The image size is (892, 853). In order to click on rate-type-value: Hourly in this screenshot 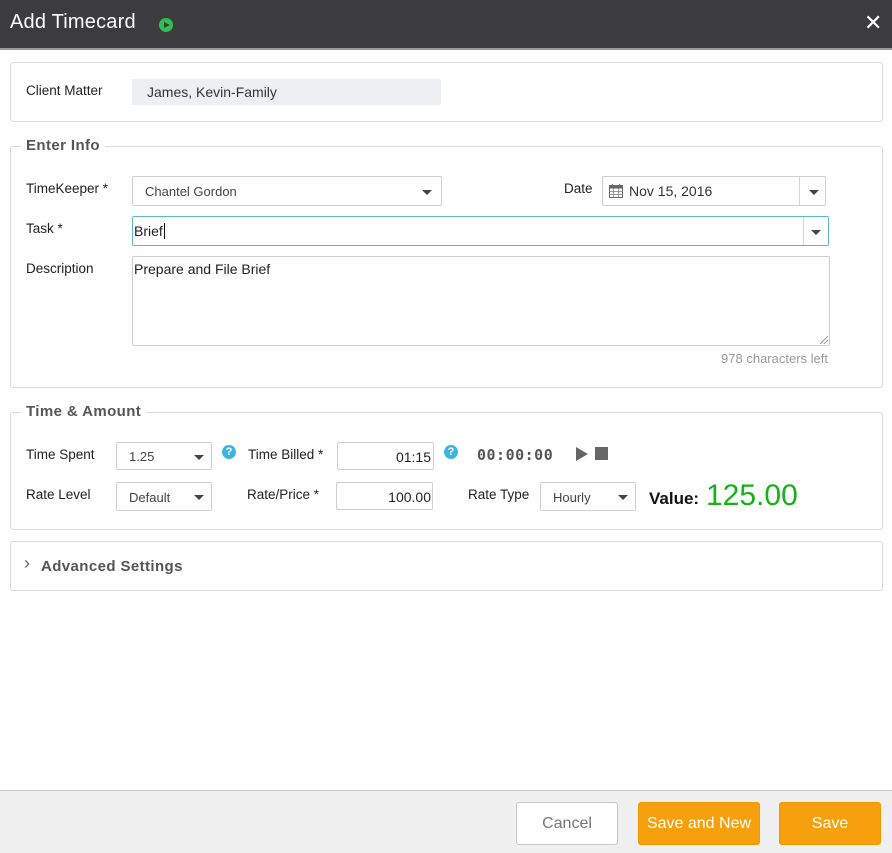, I will do `click(572, 497)`.